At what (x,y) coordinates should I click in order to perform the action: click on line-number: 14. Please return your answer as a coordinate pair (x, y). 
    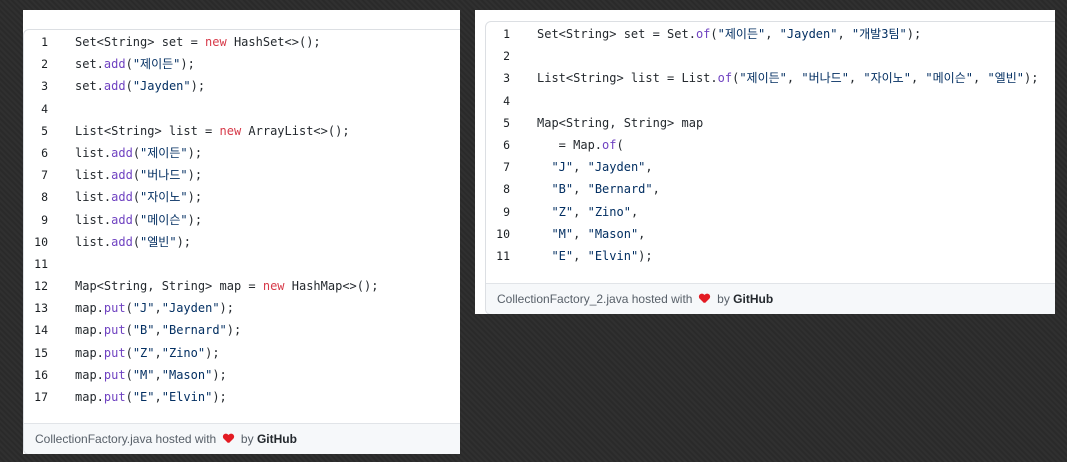
    Looking at the image, I should click on (36, 330).